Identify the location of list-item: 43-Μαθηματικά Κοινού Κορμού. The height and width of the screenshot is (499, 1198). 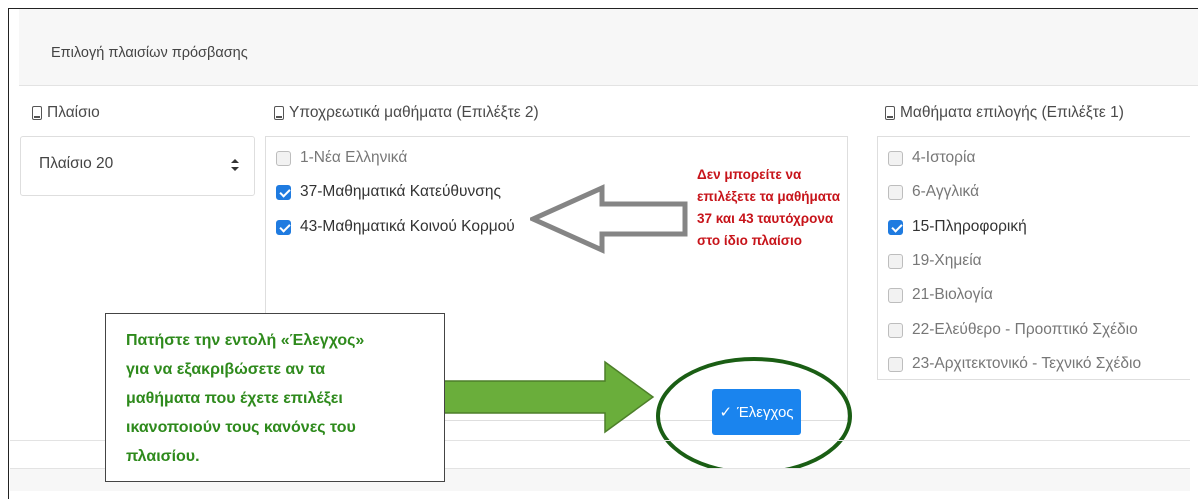
(395, 227).